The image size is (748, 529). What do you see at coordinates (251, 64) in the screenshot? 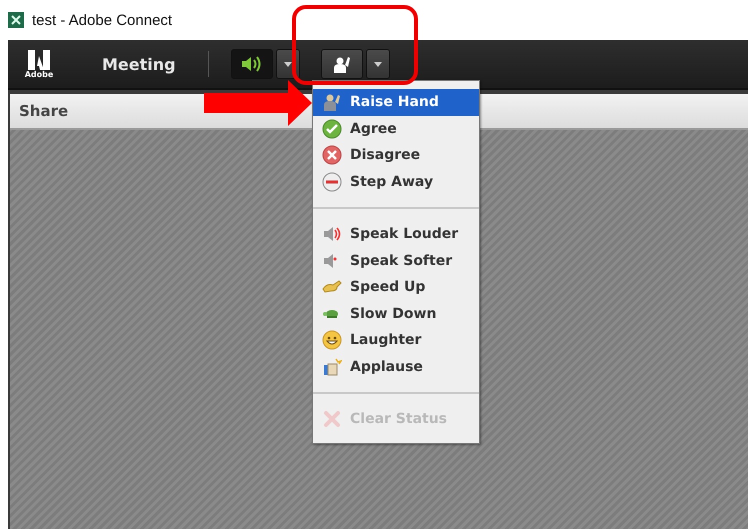
I see `speaker-button` at bounding box center [251, 64].